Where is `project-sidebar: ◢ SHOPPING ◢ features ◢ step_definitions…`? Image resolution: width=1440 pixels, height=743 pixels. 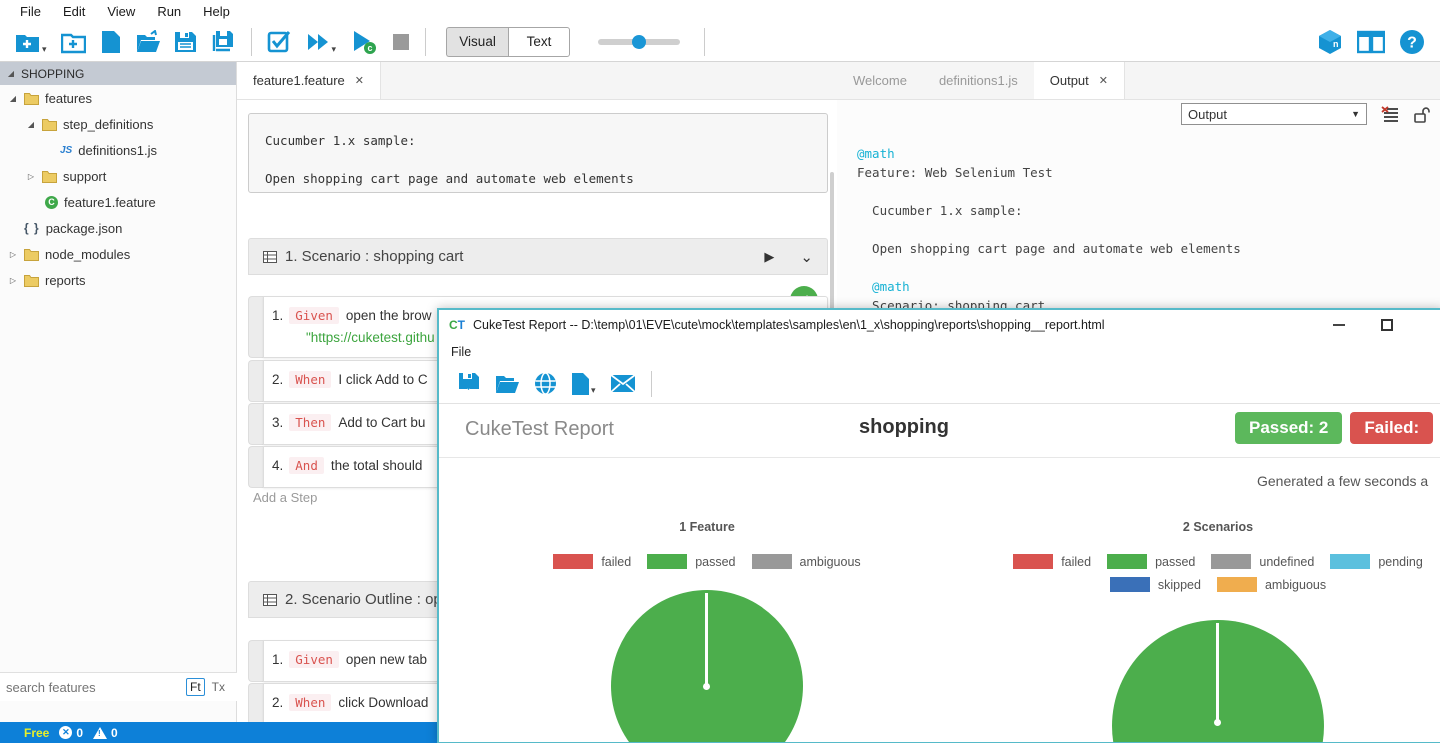 project-sidebar: ◢ SHOPPING ◢ features ◢ step_definitions… is located at coordinates (118, 392).